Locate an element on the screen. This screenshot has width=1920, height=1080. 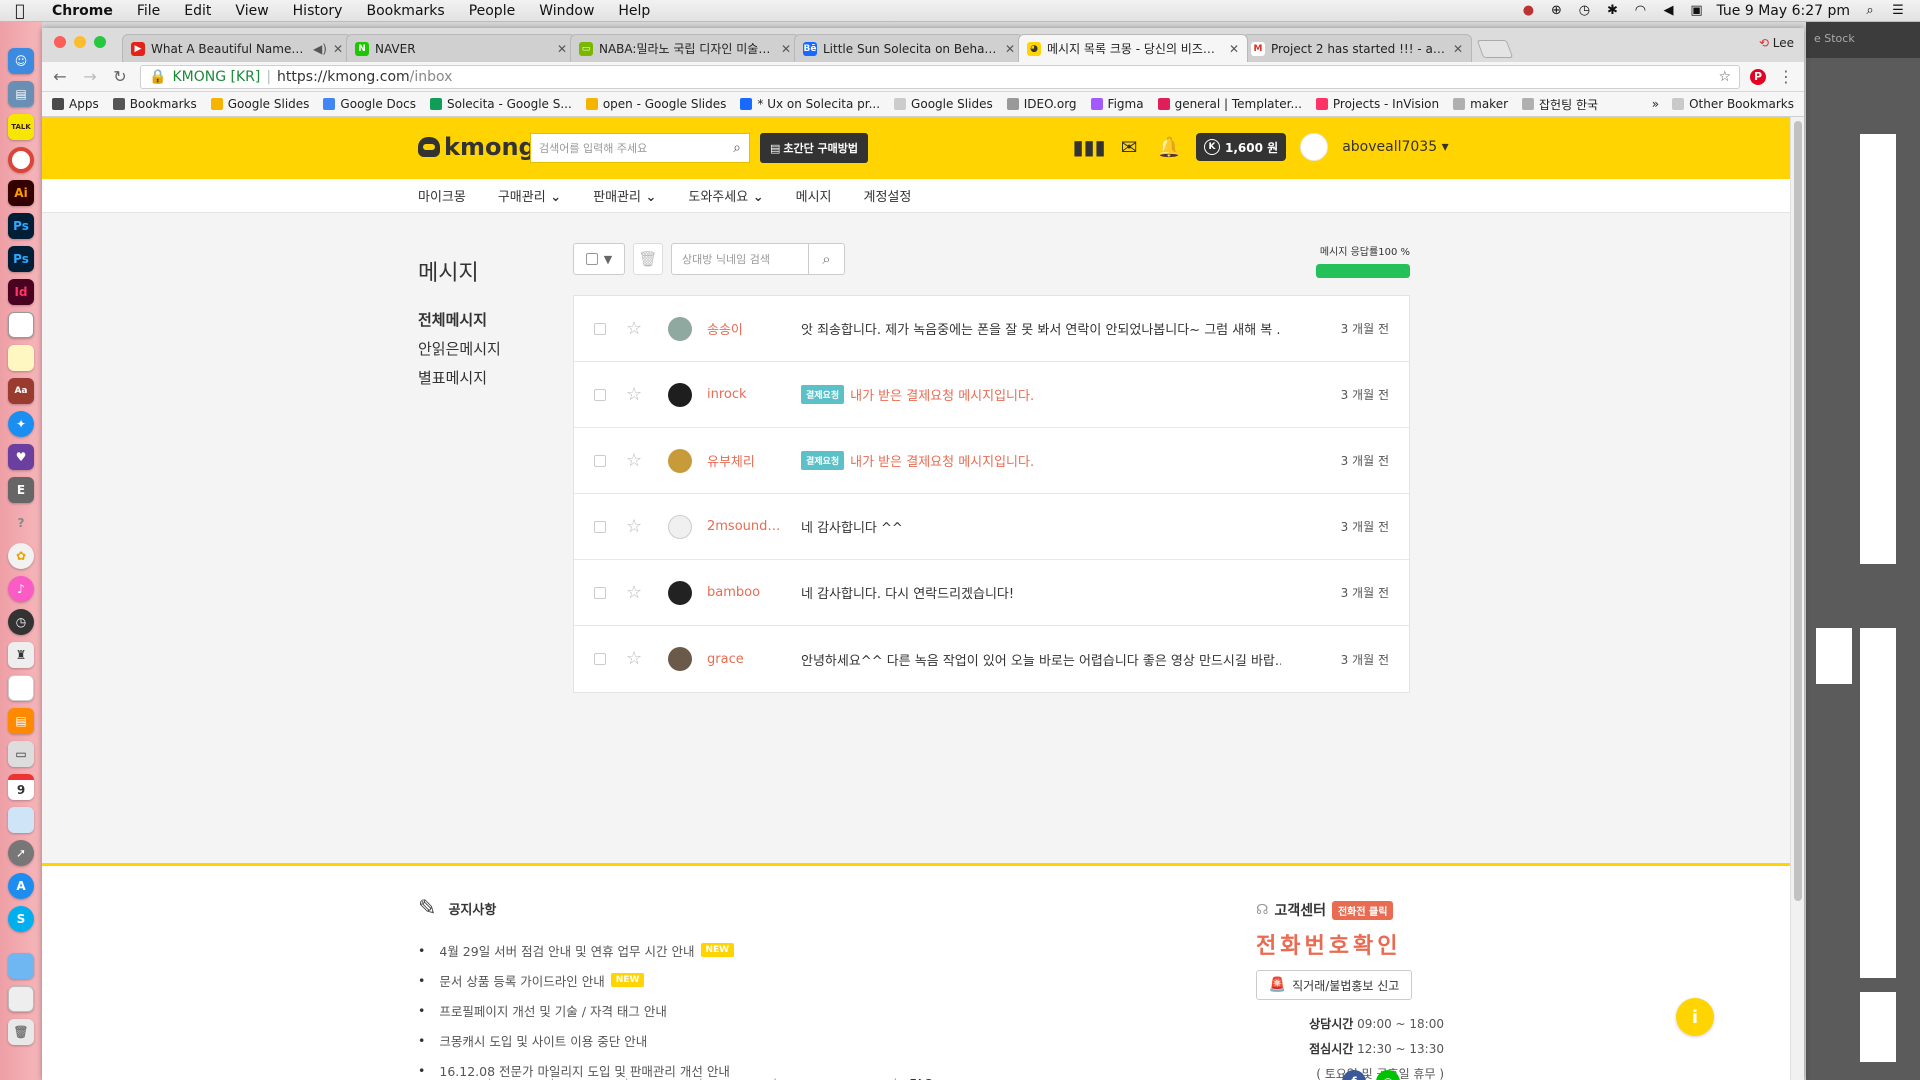
bookmark-item: Figma is located at coordinates (1117, 104).